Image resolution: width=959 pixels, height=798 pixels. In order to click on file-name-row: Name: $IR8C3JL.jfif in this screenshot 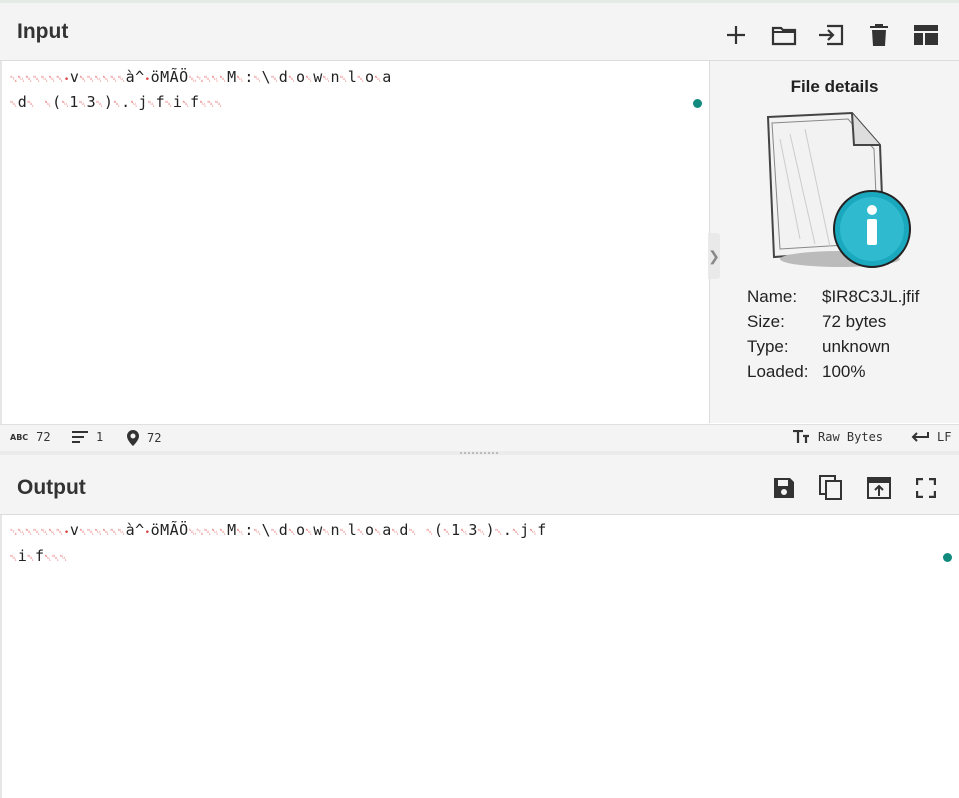, I will do `click(833, 299)`.